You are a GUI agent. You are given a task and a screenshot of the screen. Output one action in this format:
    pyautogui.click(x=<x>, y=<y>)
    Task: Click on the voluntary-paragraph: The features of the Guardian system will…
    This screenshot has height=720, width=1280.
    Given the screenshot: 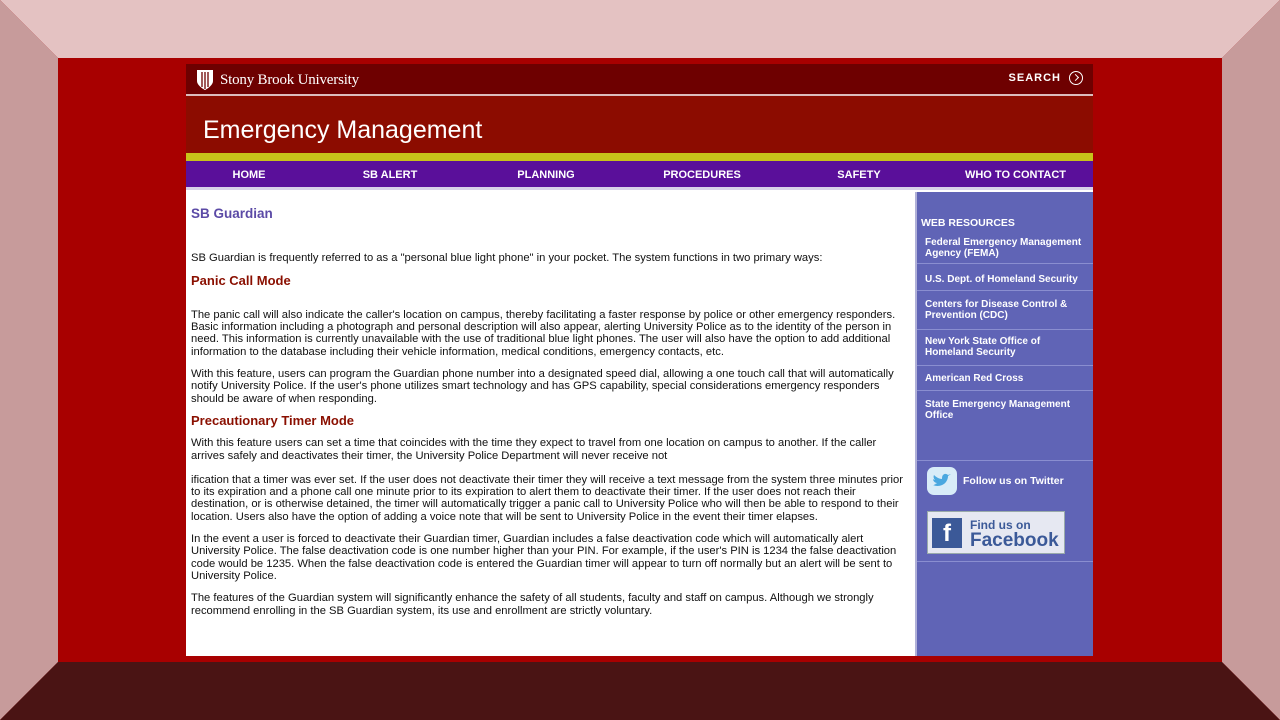 What is the action you would take?
    pyautogui.click(x=532, y=604)
    